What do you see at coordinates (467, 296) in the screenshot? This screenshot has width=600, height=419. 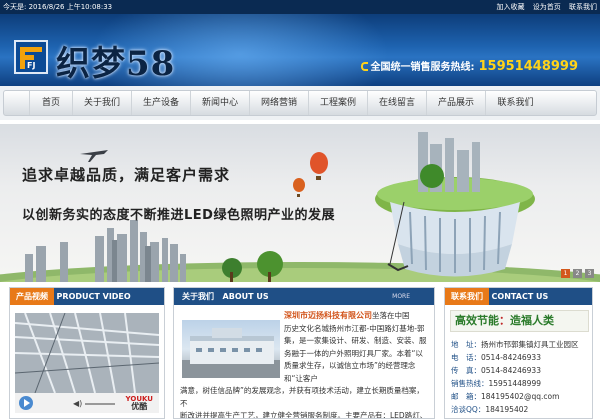 I see `panel-title: 联系我们` at bounding box center [467, 296].